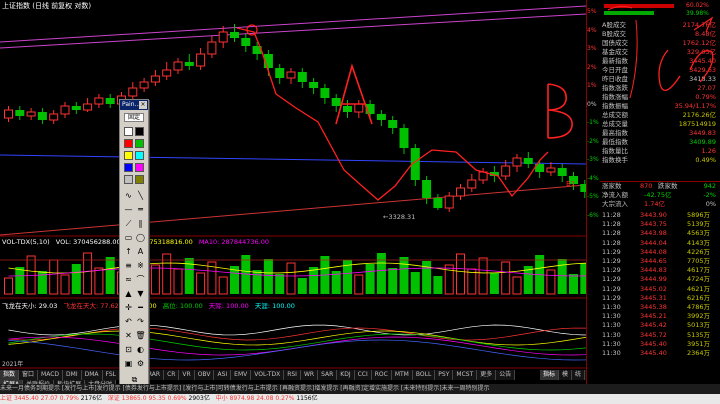 This screenshot has height=404, width=720. What do you see at coordinates (487, 375) in the screenshot?
I see `tab-item: 更多` at bounding box center [487, 375].